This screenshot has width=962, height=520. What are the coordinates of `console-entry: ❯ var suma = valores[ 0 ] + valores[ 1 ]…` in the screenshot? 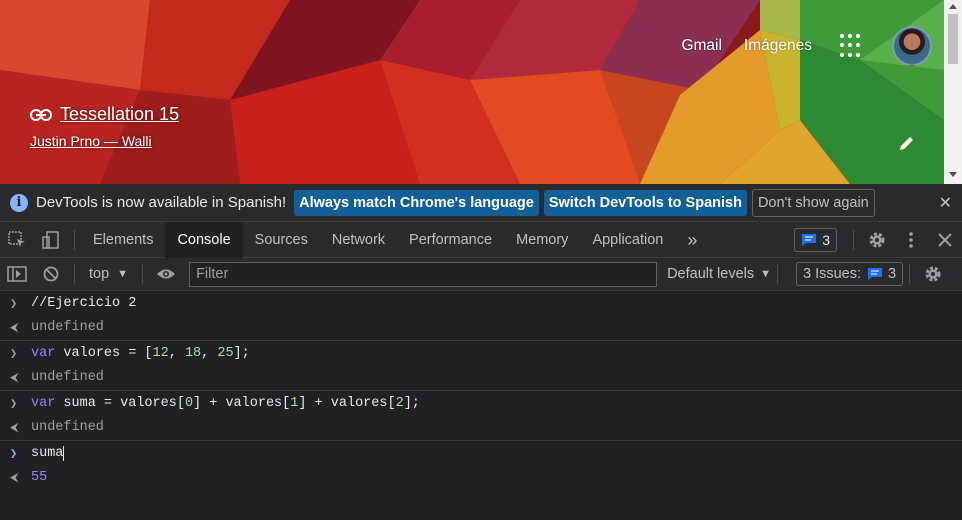 It's located at (481, 416).